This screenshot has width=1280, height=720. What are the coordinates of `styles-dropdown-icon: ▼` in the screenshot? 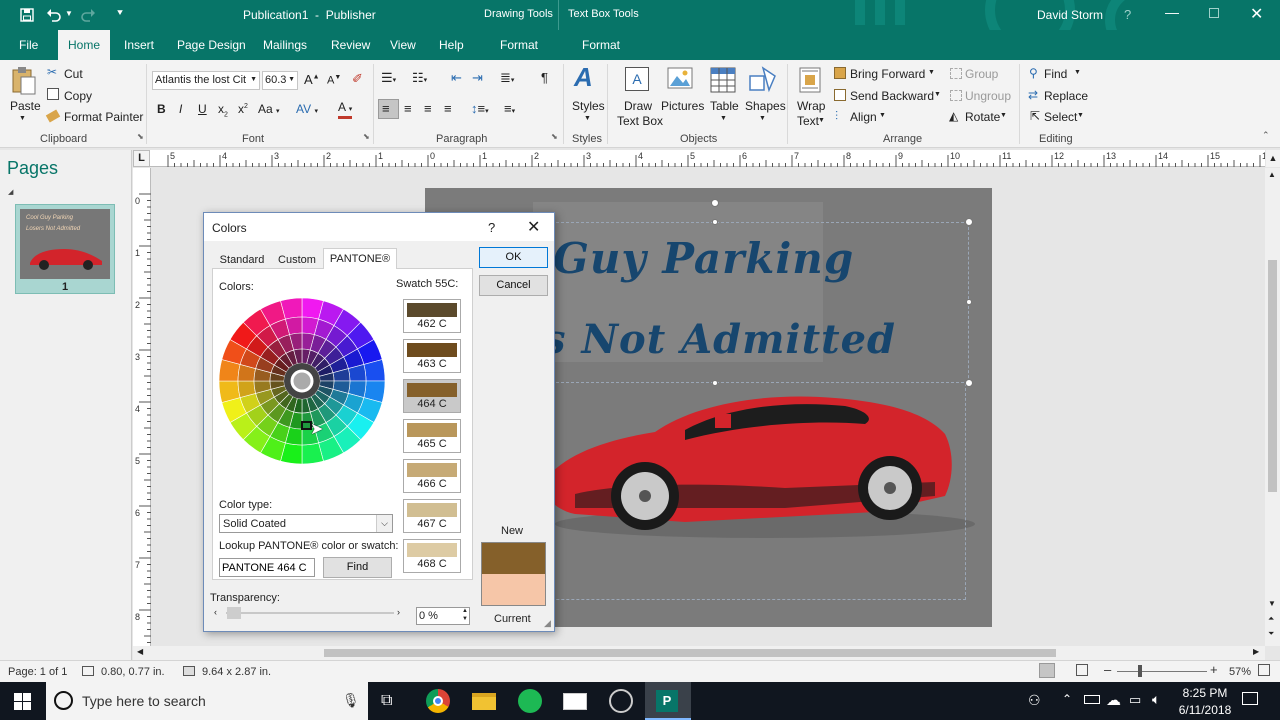 It's located at (587, 118).